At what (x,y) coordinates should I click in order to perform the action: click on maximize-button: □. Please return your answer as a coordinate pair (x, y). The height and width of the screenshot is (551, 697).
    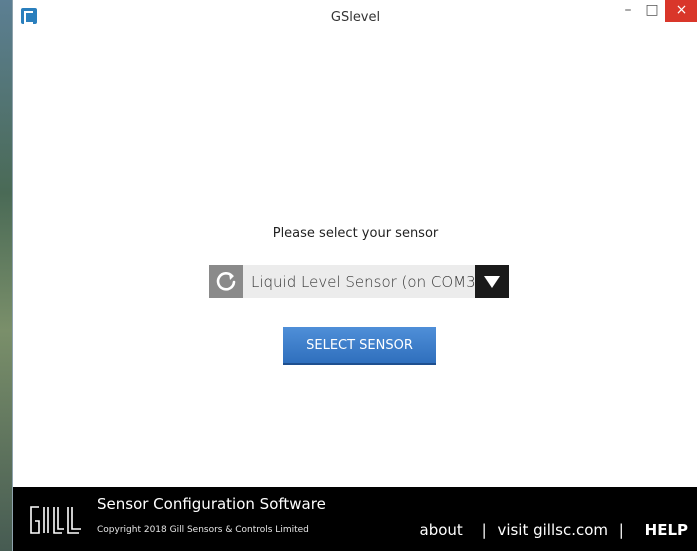
    Looking at the image, I should click on (652, 11).